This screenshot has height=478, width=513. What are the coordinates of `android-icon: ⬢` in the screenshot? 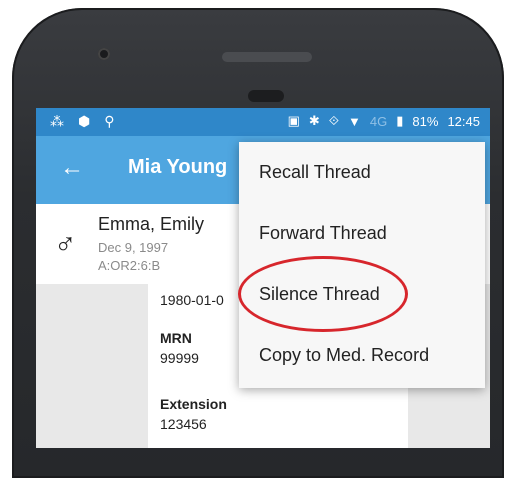 It's located at (84, 121).